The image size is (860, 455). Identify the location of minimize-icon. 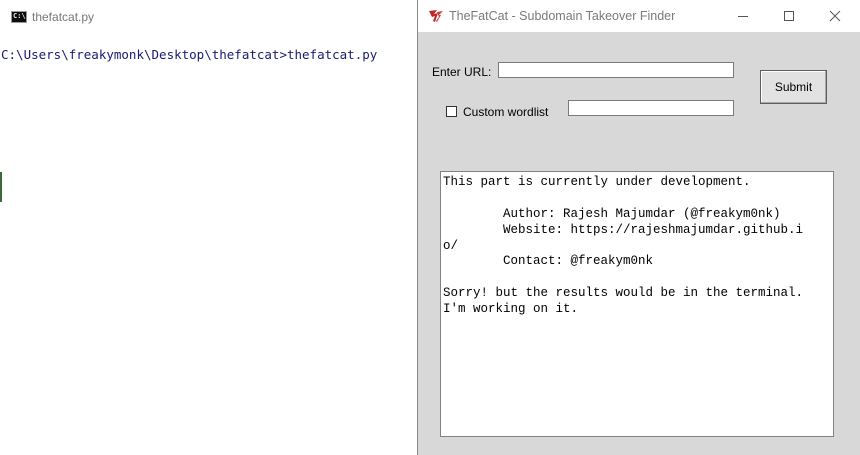
(743, 16).